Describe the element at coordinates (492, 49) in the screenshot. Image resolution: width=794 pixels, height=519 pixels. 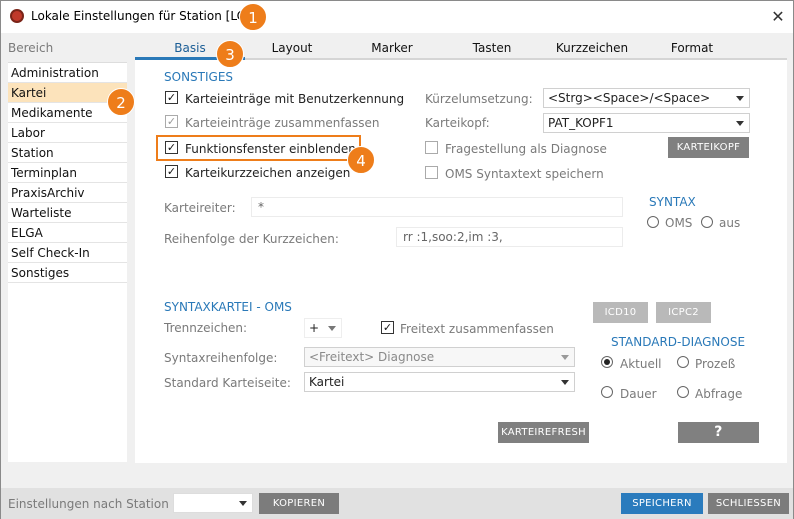
I see `tab-tasten: Tasten` at that location.